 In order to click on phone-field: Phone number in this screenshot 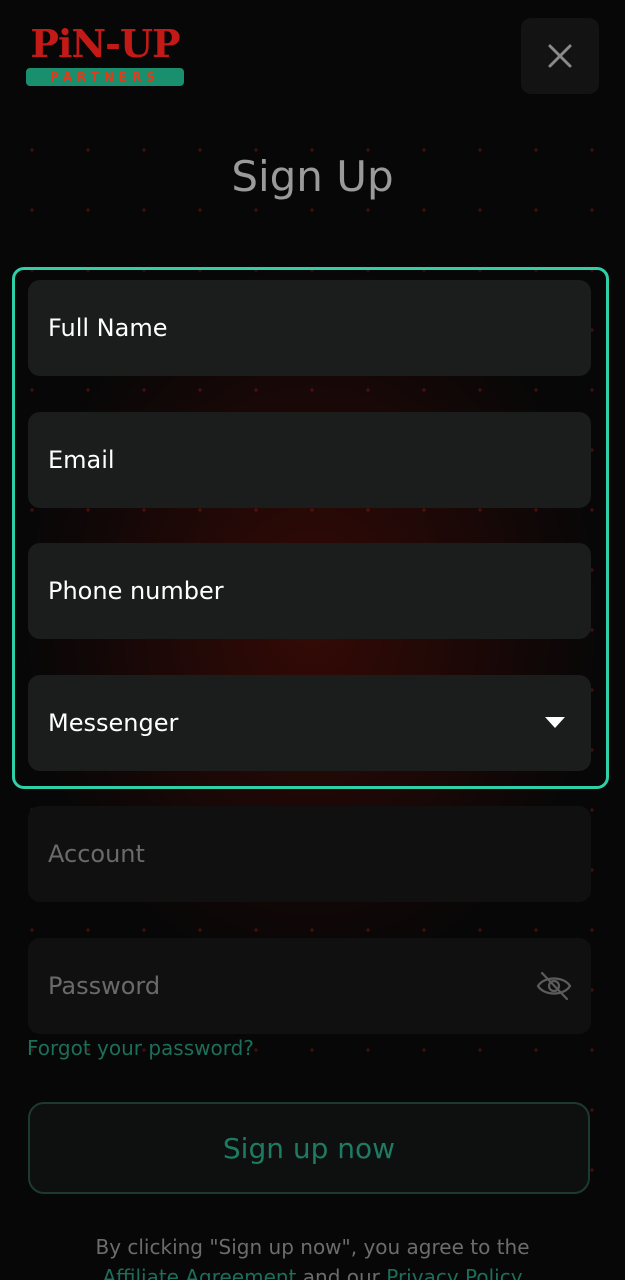, I will do `click(309, 591)`.